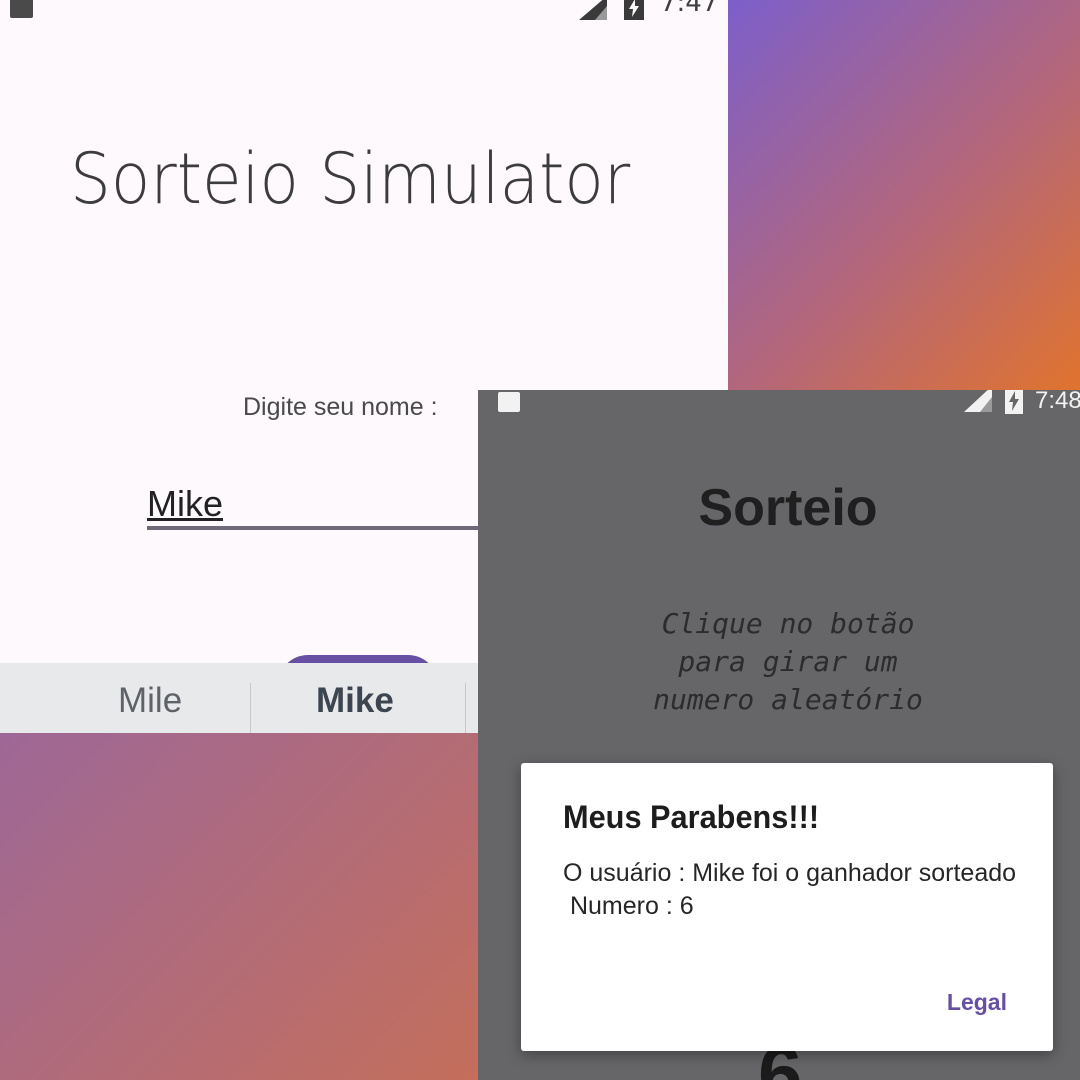 The width and height of the screenshot is (1080, 1080). Describe the element at coordinates (904, 195) in the screenshot. I see `gradient-panel` at that location.